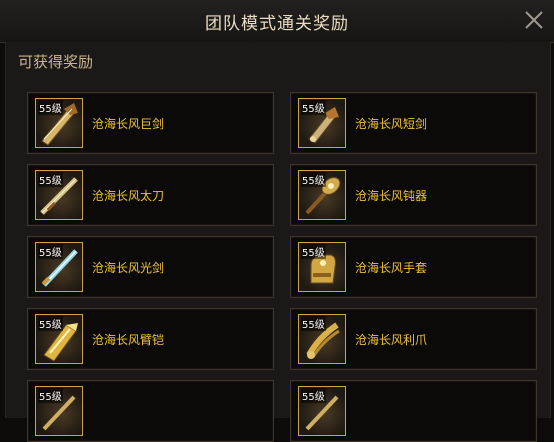  I want to click on reward-item: 55级 沧海长风利爪, so click(413, 339).